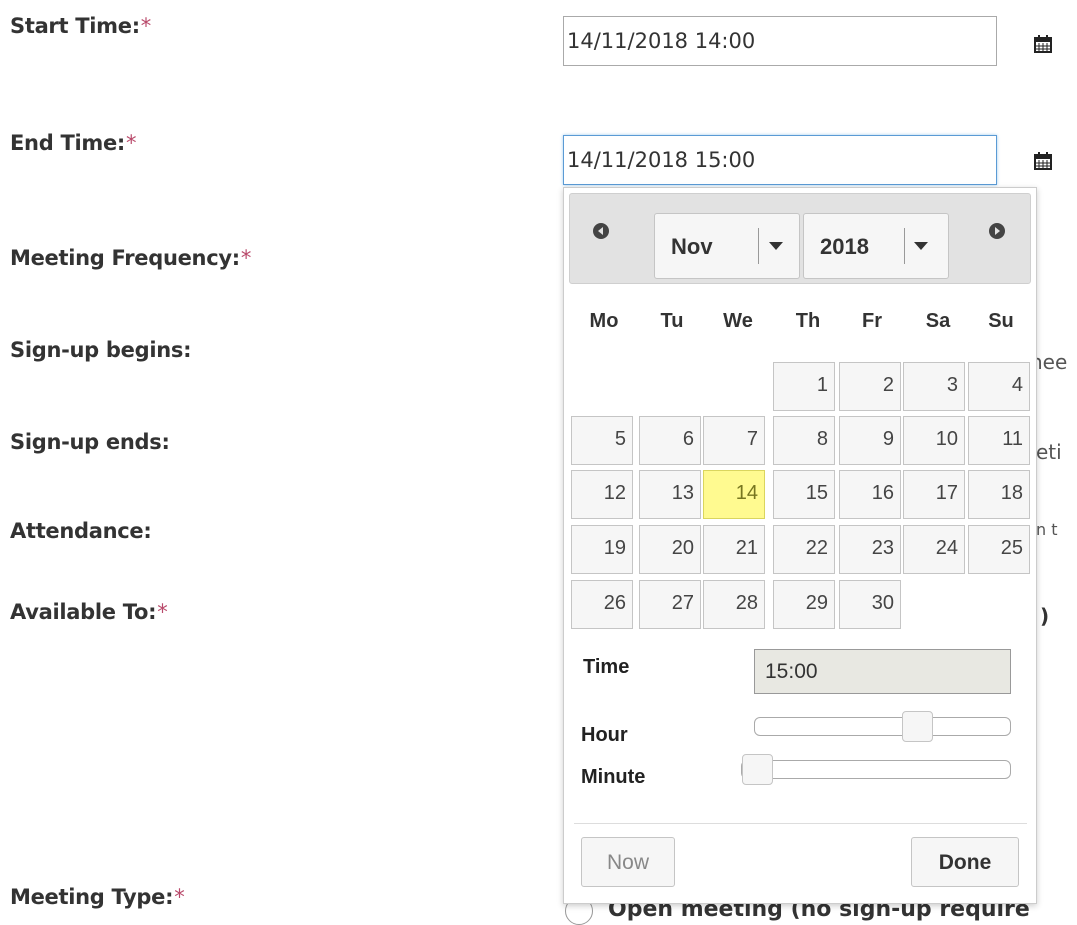 Image resolution: width=1077 pixels, height=925 pixels. What do you see at coordinates (90, 442) in the screenshot?
I see `signup-ends-label: Sign-up ends:` at bounding box center [90, 442].